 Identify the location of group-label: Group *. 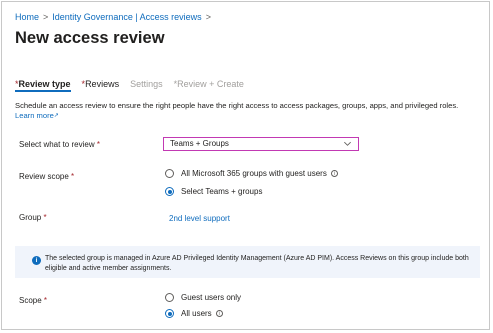
(33, 217).